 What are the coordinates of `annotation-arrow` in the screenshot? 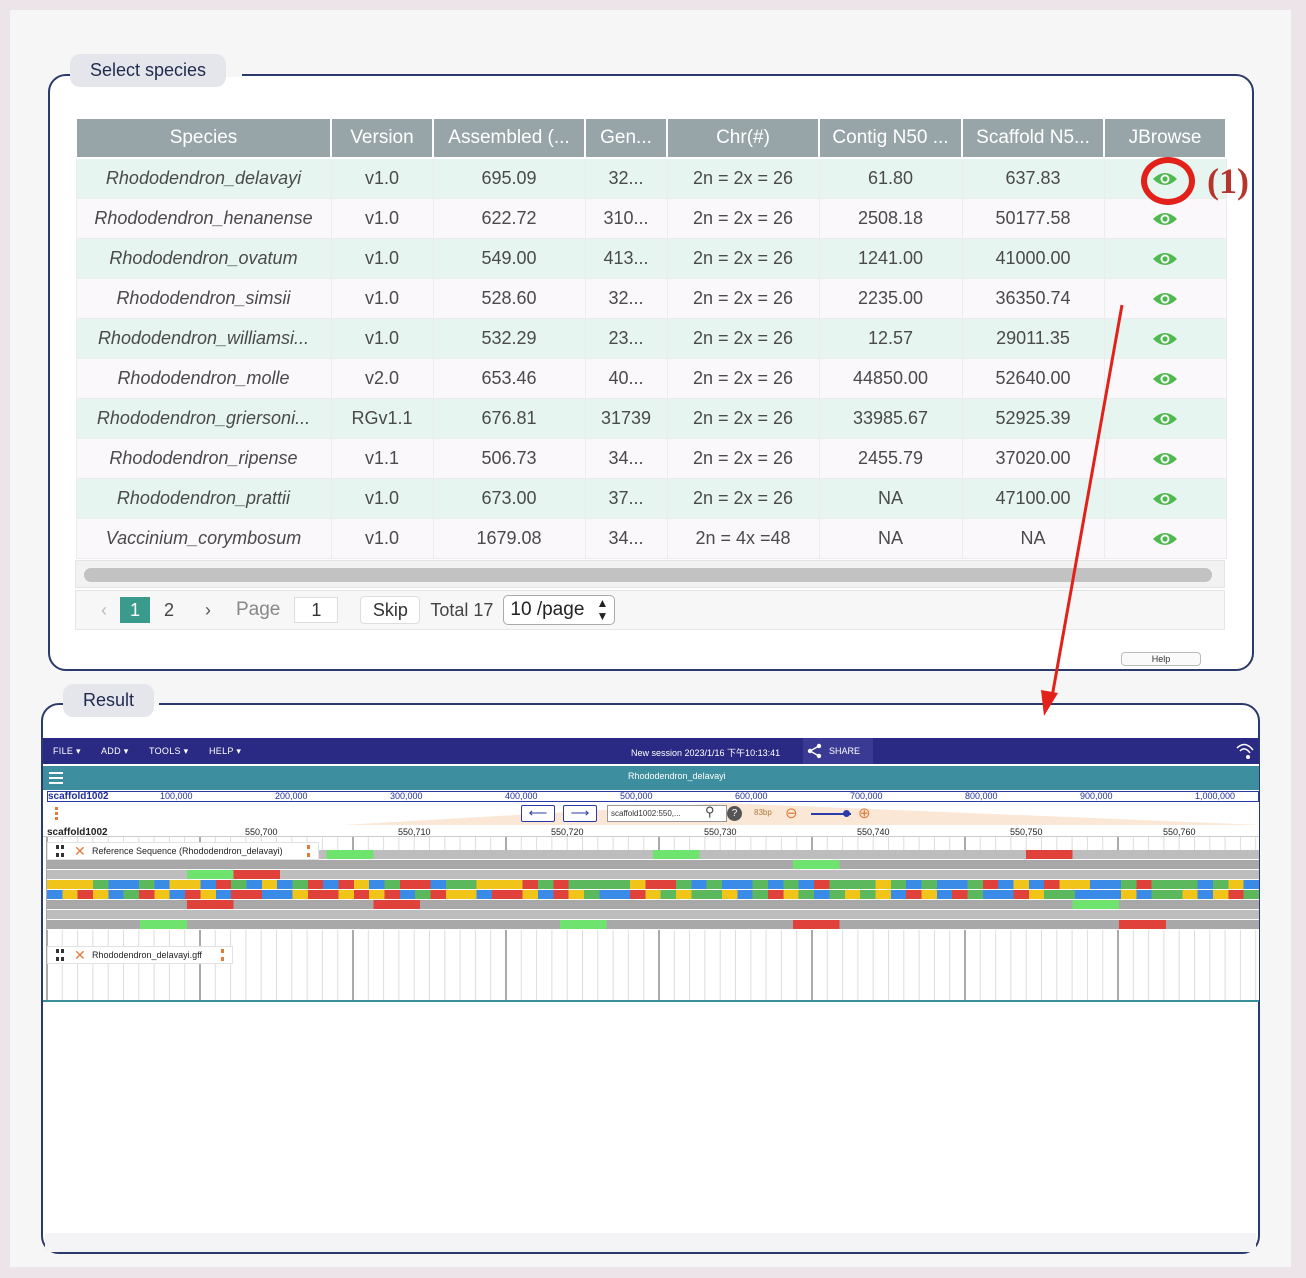 It's located at (1082, 510).